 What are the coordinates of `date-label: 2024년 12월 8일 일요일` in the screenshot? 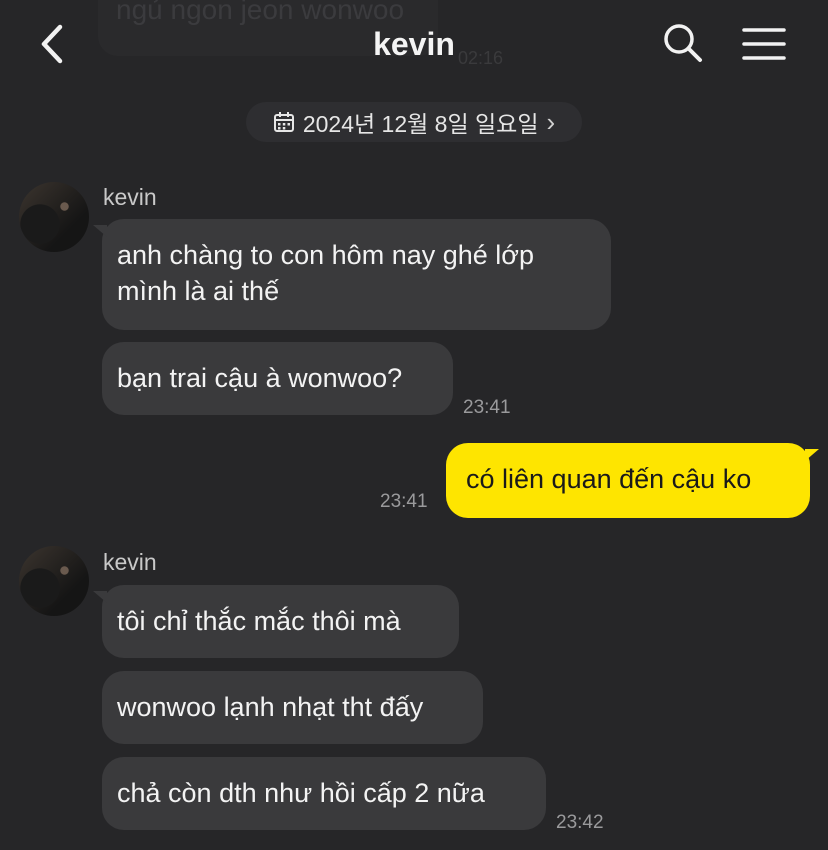 It's located at (420, 124).